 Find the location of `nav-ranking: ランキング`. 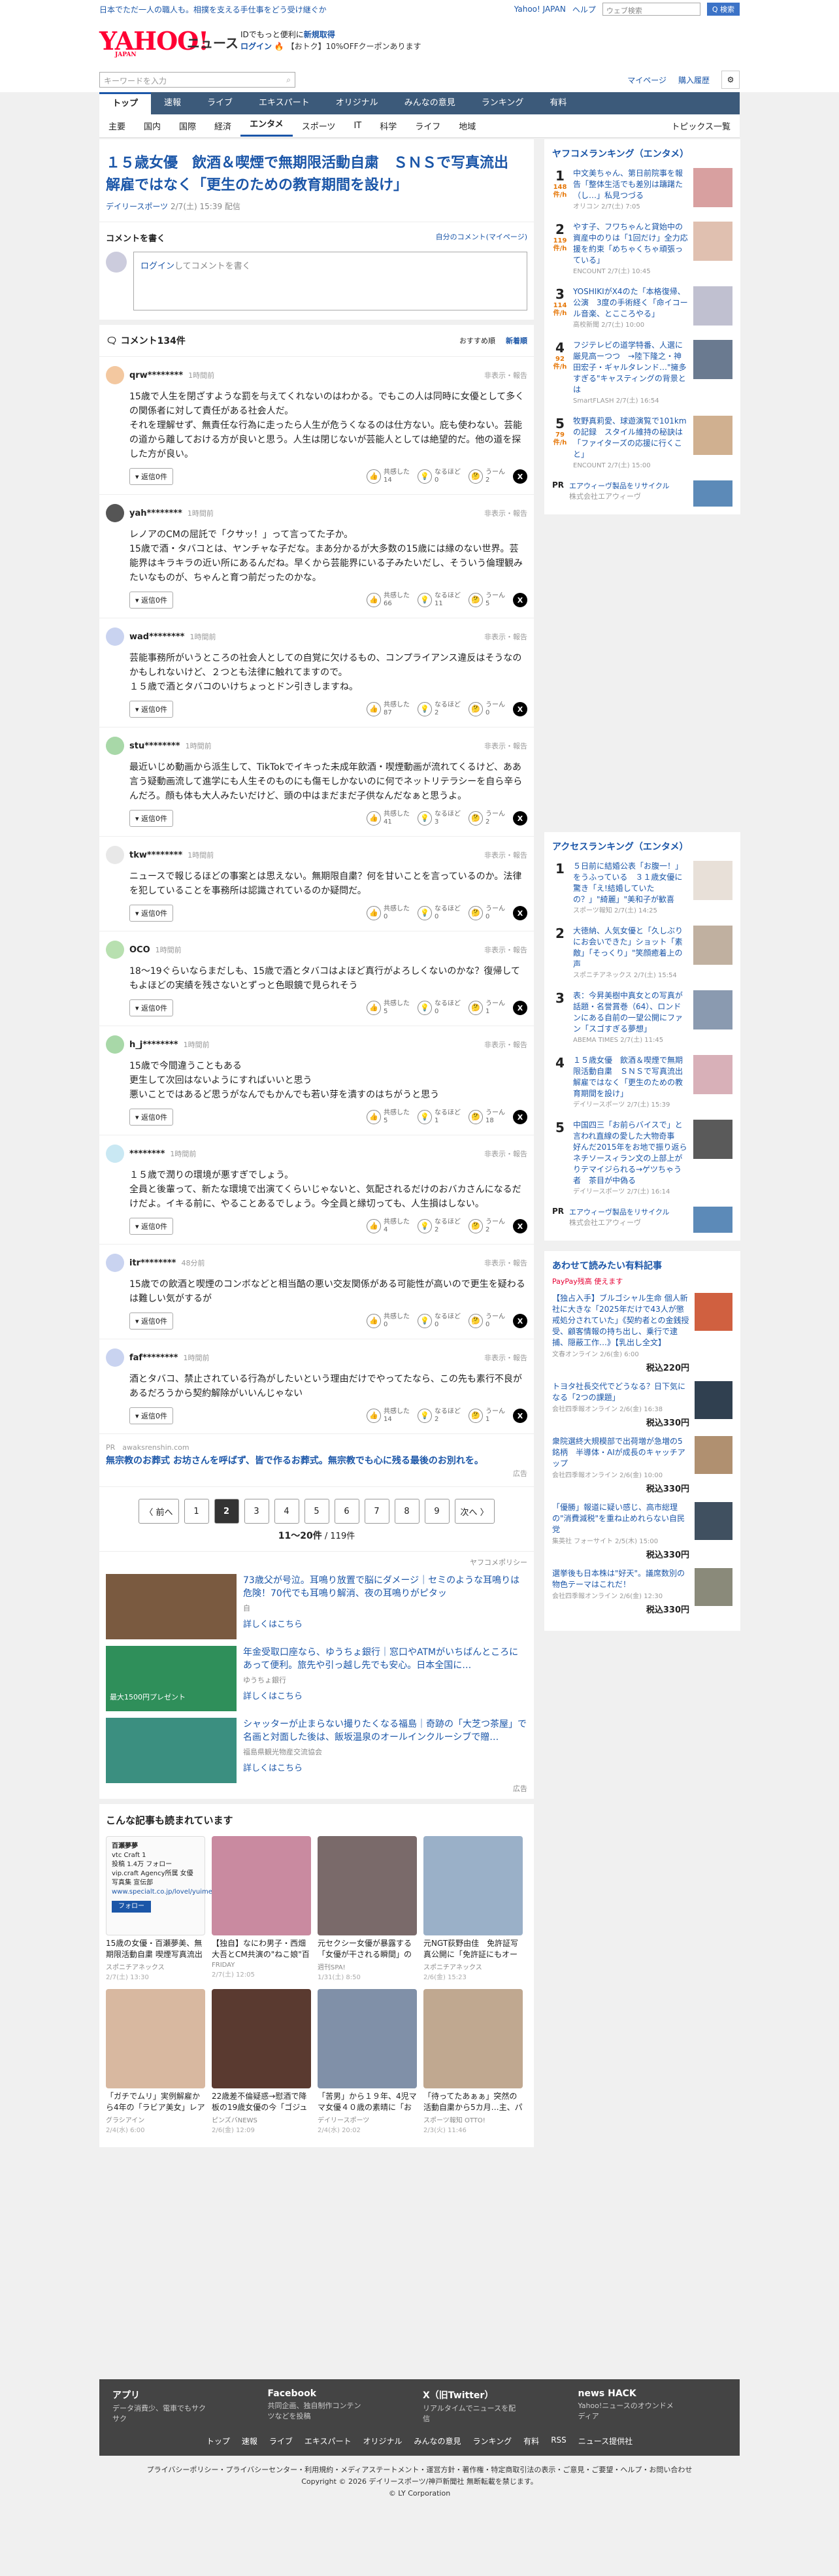

nav-ranking: ランキング is located at coordinates (503, 103).